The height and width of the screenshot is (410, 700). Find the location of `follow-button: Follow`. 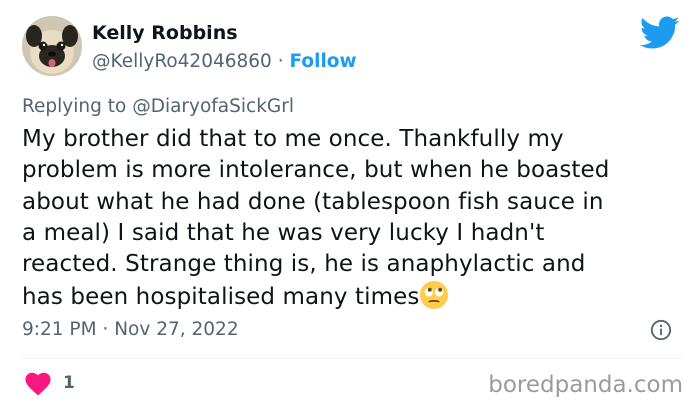

follow-button: Follow is located at coordinates (323, 61).